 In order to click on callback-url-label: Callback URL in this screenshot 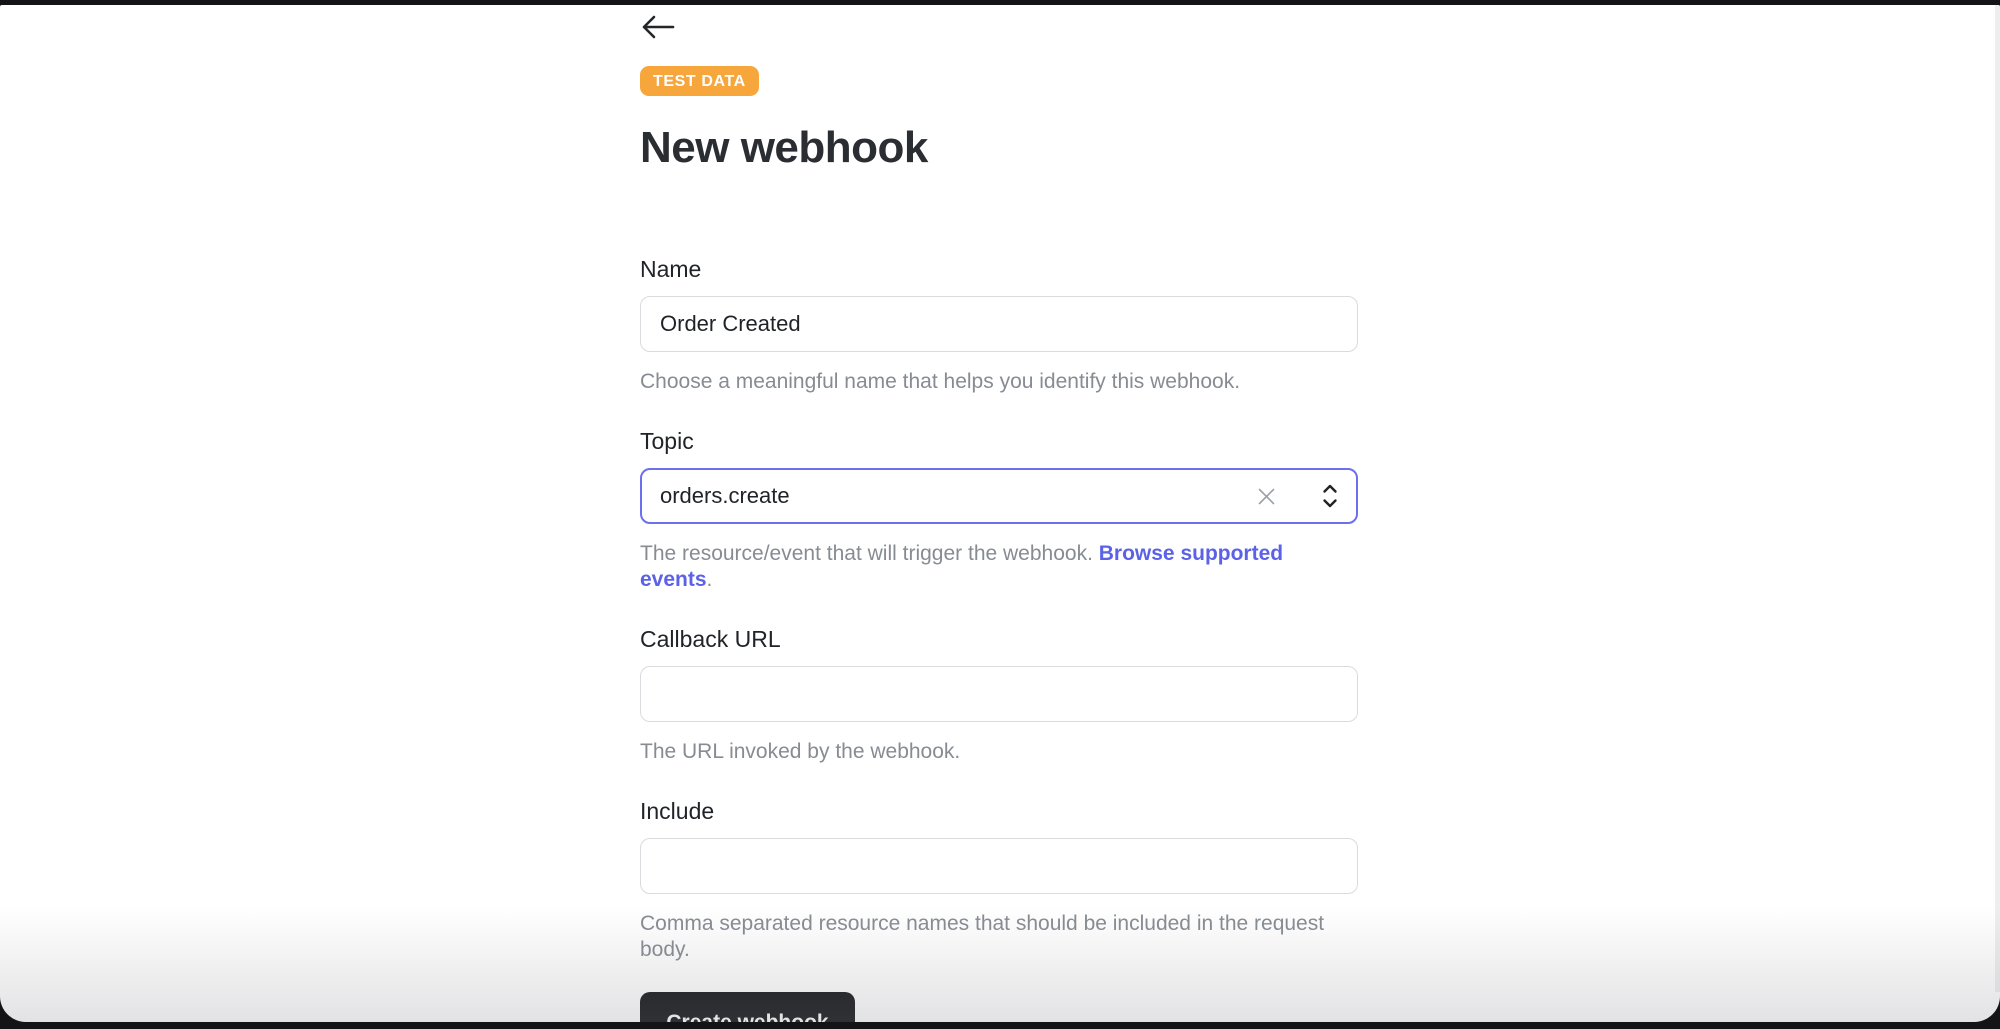, I will do `click(710, 639)`.